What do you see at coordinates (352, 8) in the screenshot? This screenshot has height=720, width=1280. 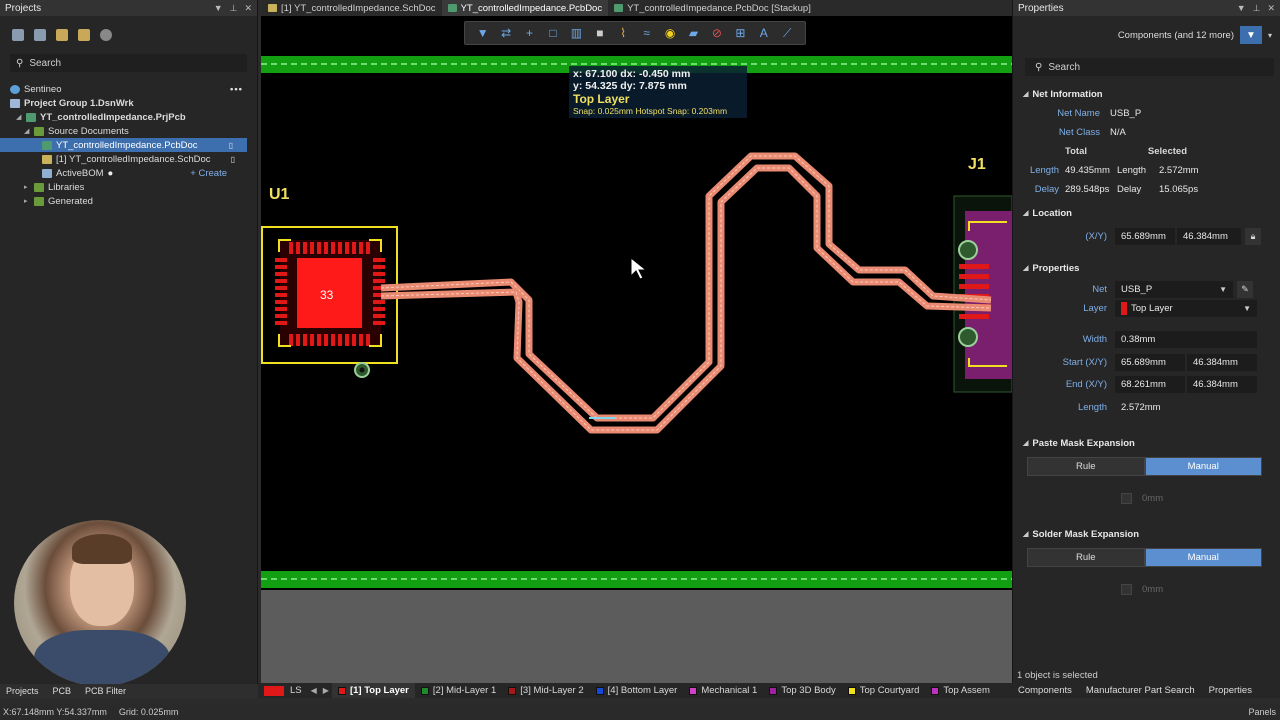 I see `tab-schdoc: [1] YT_controlledImpedance.SchDoc` at bounding box center [352, 8].